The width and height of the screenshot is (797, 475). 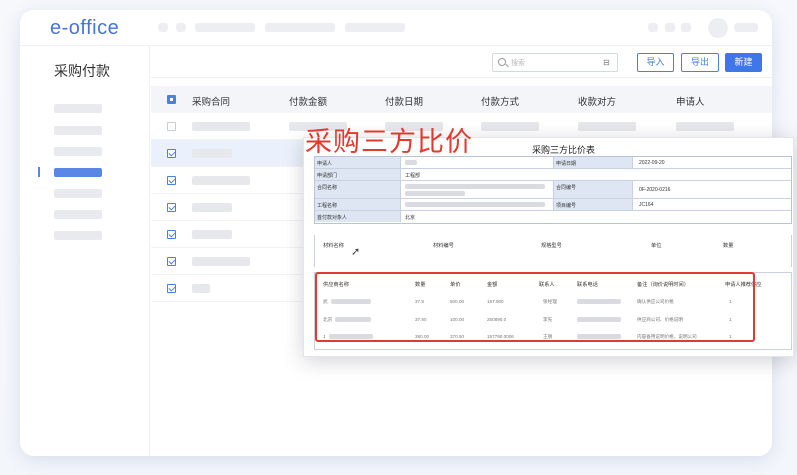 What do you see at coordinates (389, 142) in the screenshot?
I see `feature-headline: 采购三方比价` at bounding box center [389, 142].